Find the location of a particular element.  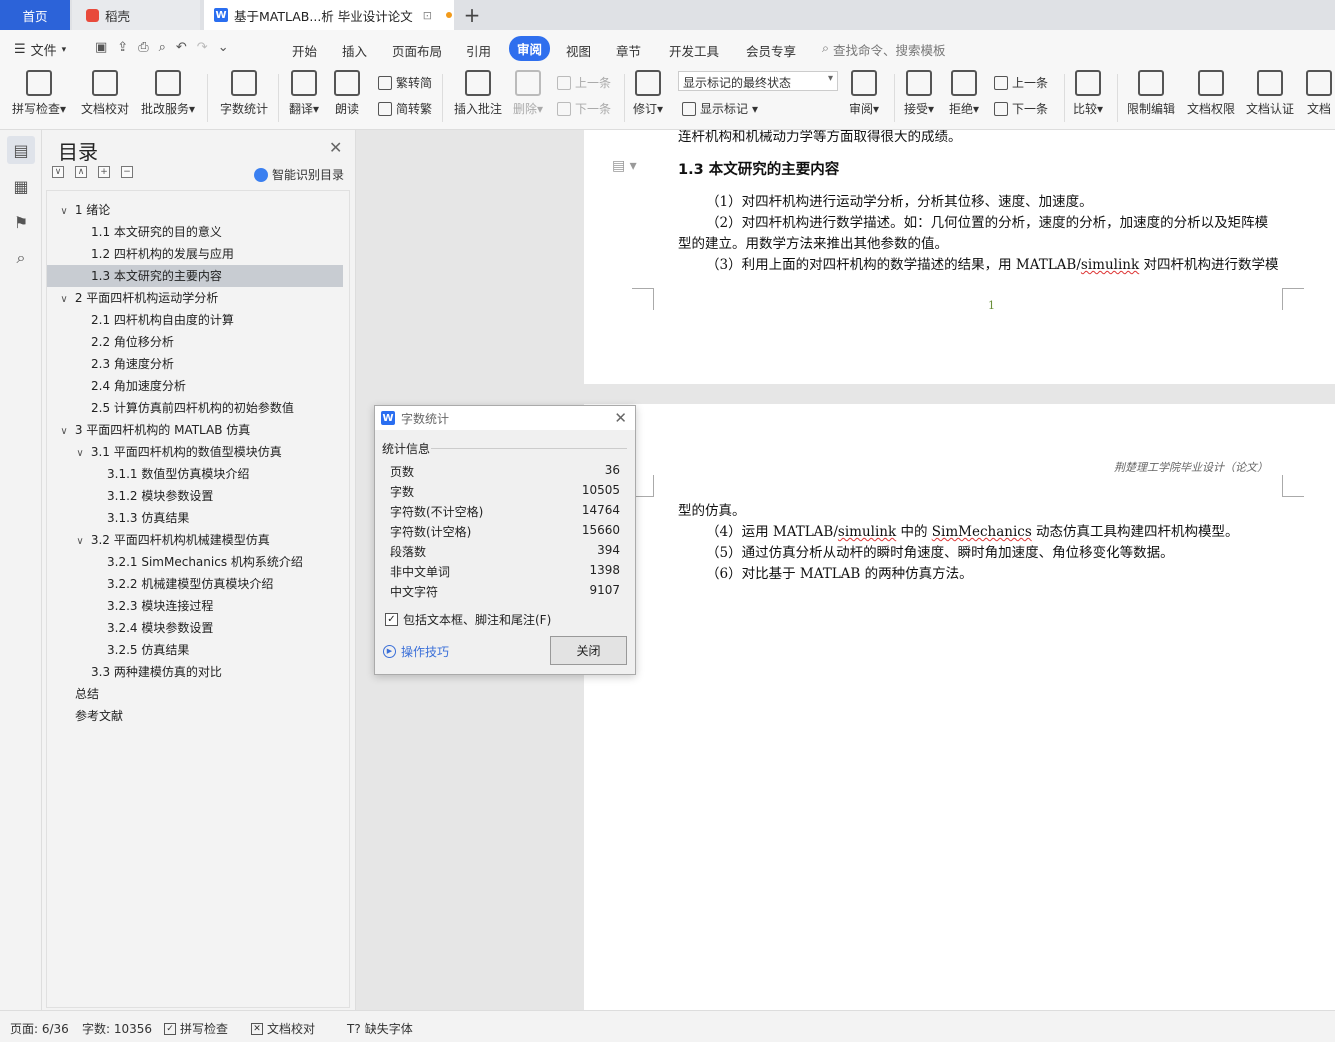

toc-item: 2.3 角速度分析 is located at coordinates (195, 364).